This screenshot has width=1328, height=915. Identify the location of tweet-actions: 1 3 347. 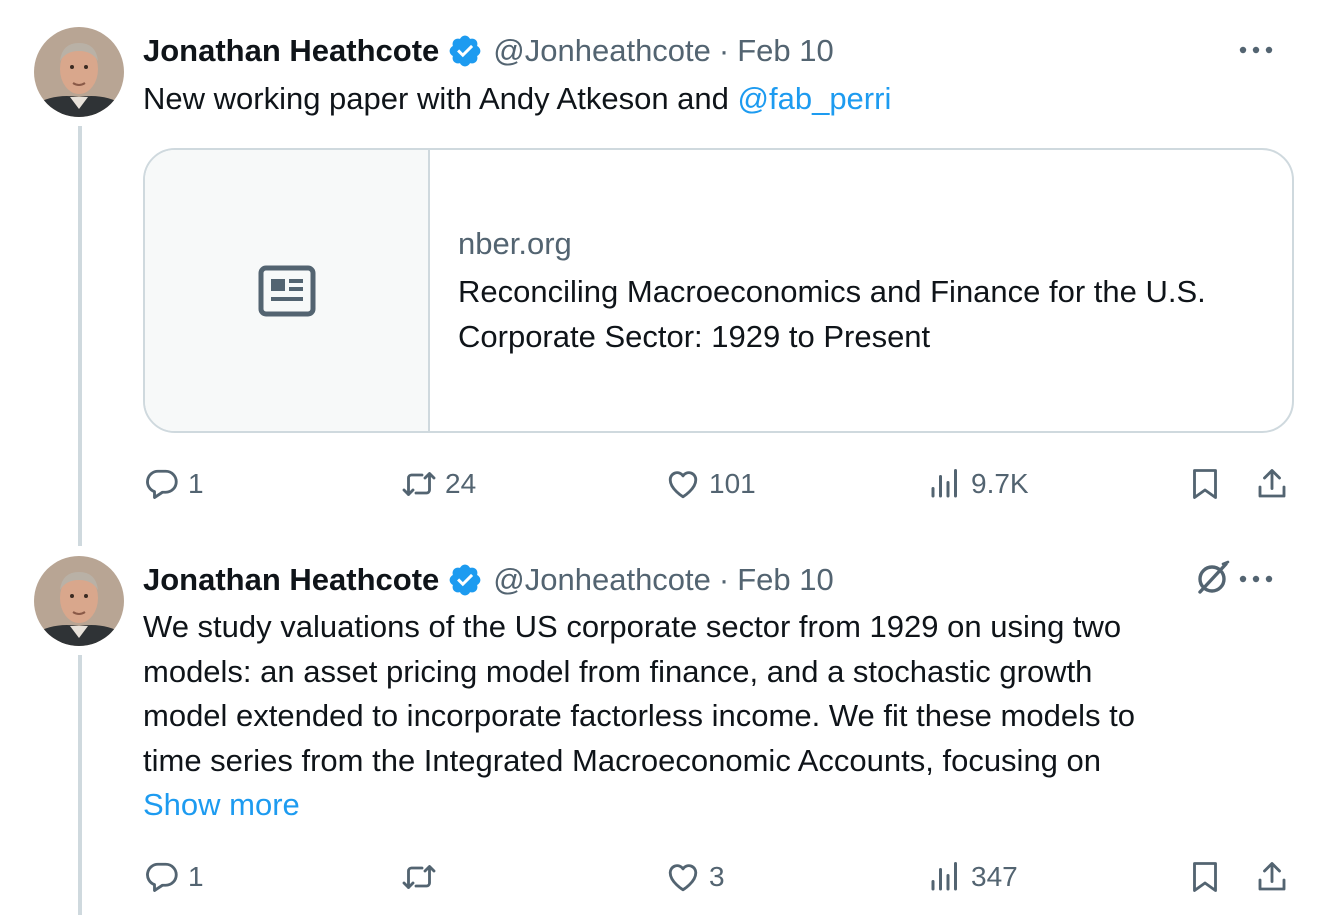
(664, 877).